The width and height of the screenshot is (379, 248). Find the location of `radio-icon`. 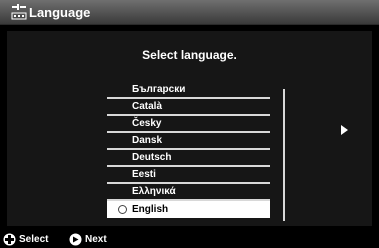

radio-icon is located at coordinates (122, 209).